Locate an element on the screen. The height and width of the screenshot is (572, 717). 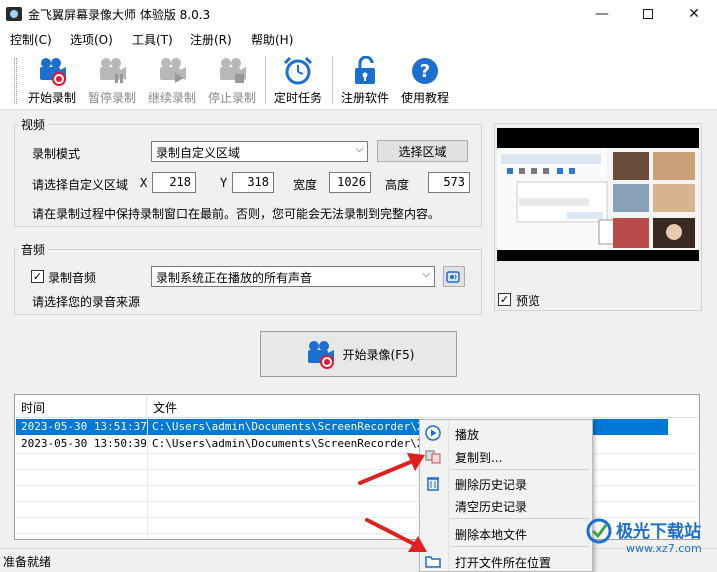
record-mode-label: 录制模式 is located at coordinates (56, 154).